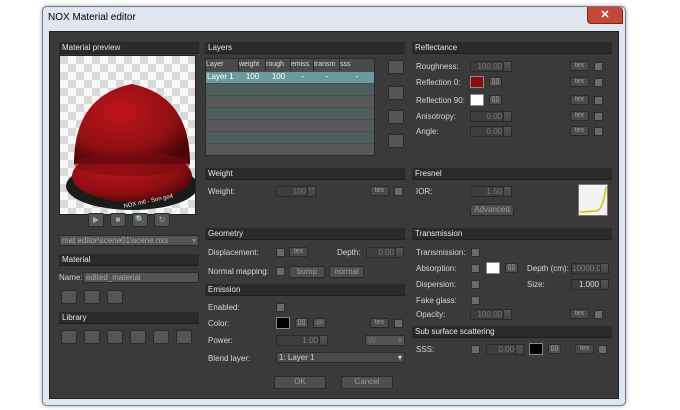 The height and width of the screenshot is (410, 680). I want to click on reflection-90-tex-checkbox, so click(598, 100).